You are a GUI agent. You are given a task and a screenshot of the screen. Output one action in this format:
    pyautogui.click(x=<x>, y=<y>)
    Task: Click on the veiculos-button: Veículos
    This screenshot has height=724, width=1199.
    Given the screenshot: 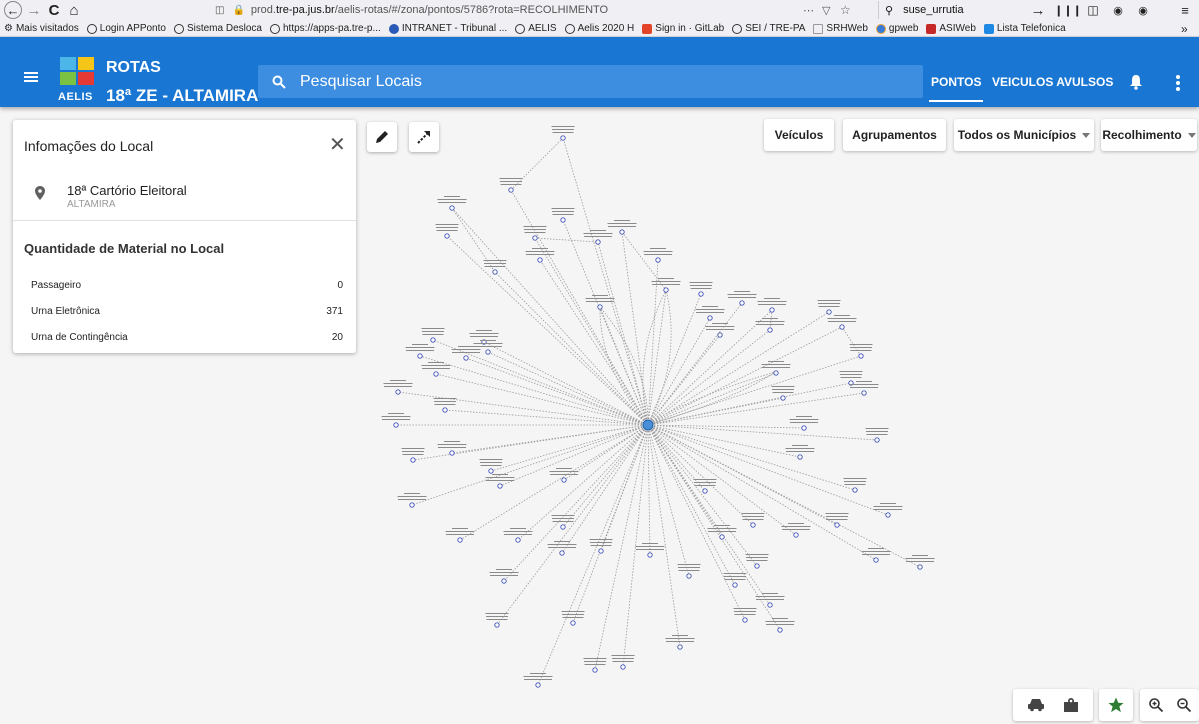 What is the action you would take?
    pyautogui.click(x=799, y=135)
    